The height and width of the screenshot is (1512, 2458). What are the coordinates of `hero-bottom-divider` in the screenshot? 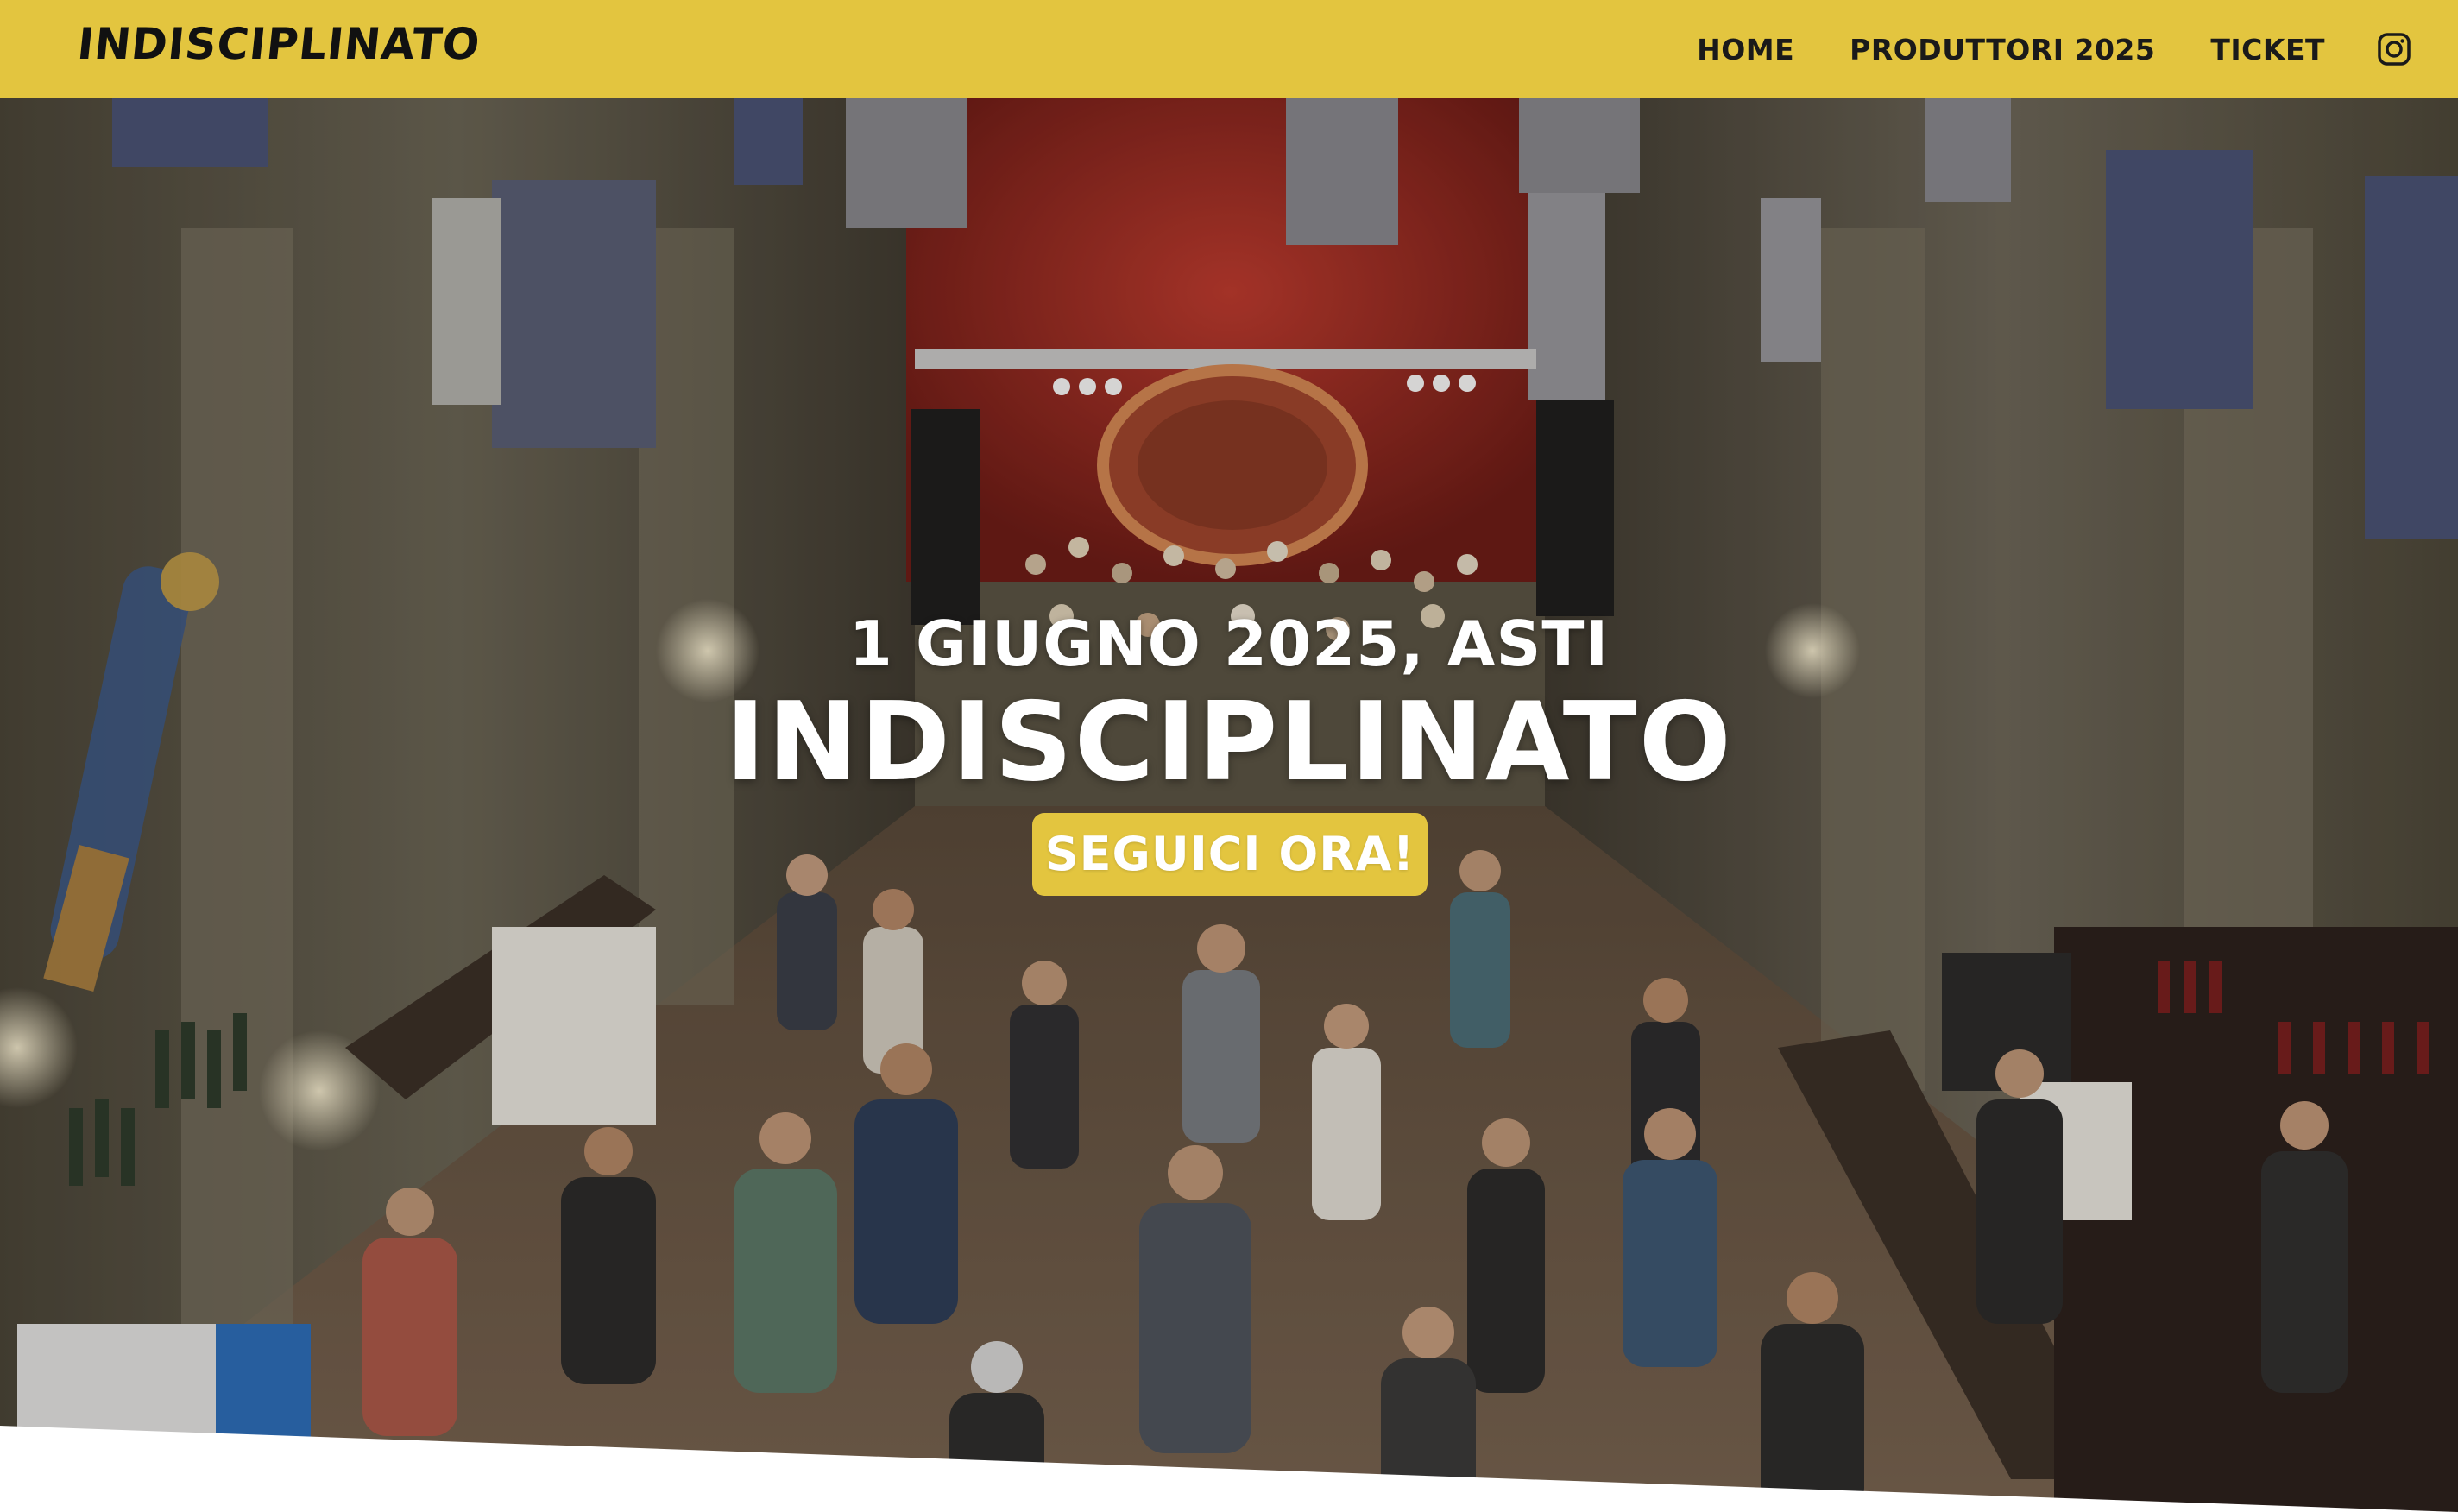 It's located at (1229, 1469).